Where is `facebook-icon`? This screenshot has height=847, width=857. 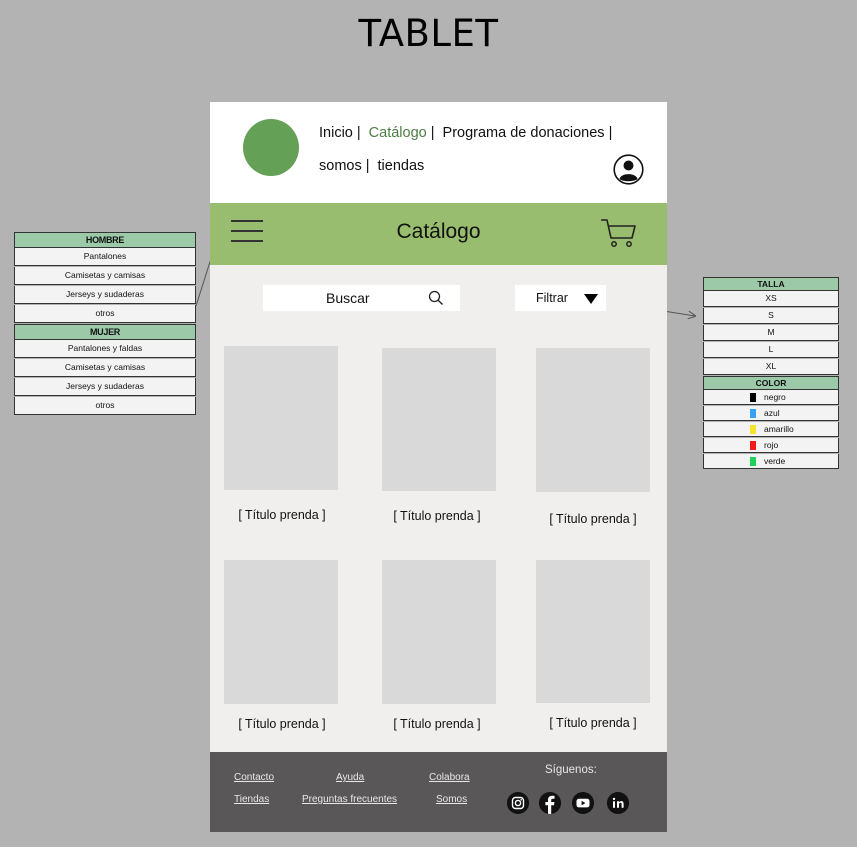
facebook-icon is located at coordinates (550, 803).